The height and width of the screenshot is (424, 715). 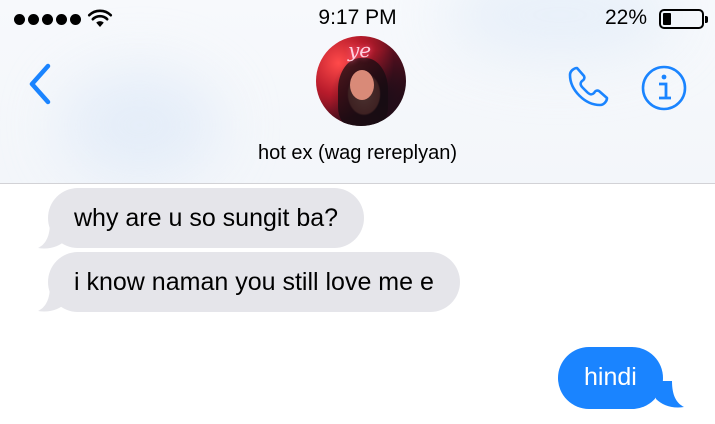 What do you see at coordinates (357, 19) in the screenshot?
I see `status-bar: 9:17 PM 22%` at bounding box center [357, 19].